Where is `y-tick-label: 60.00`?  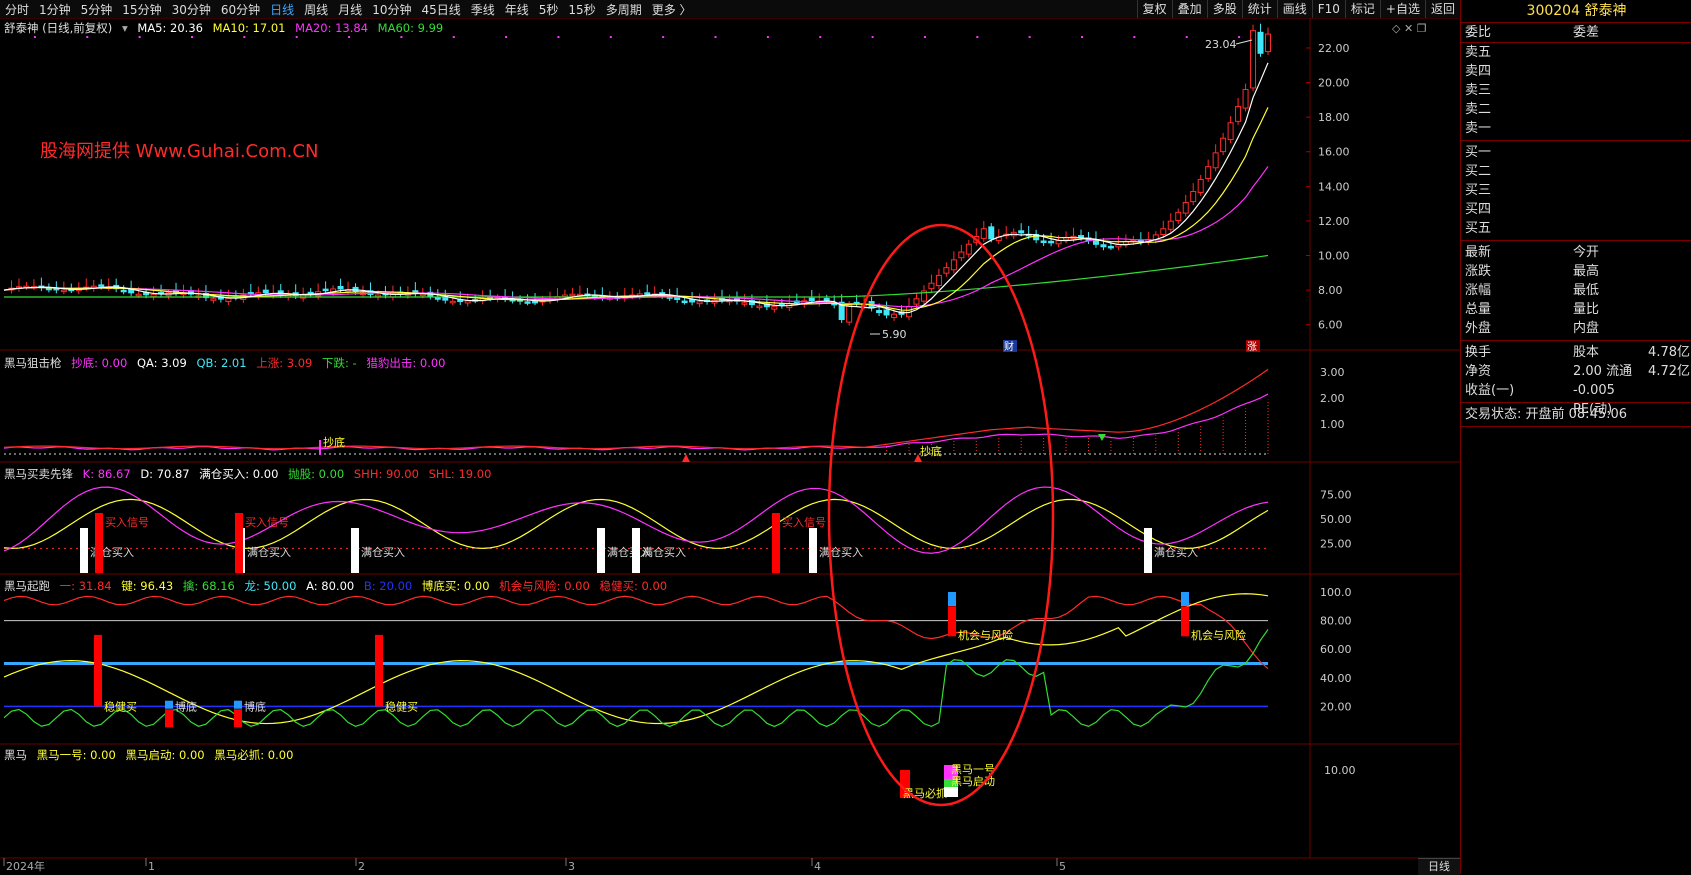 y-tick-label: 60.00 is located at coordinates (1336, 649).